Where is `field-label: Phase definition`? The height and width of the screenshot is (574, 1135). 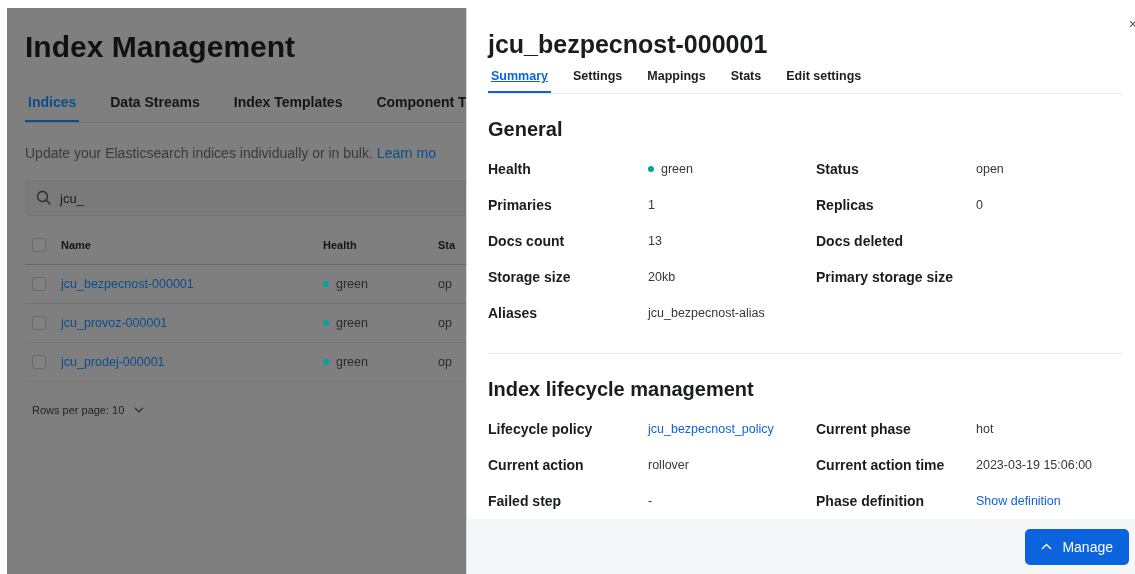 field-label: Phase definition is located at coordinates (871, 501).